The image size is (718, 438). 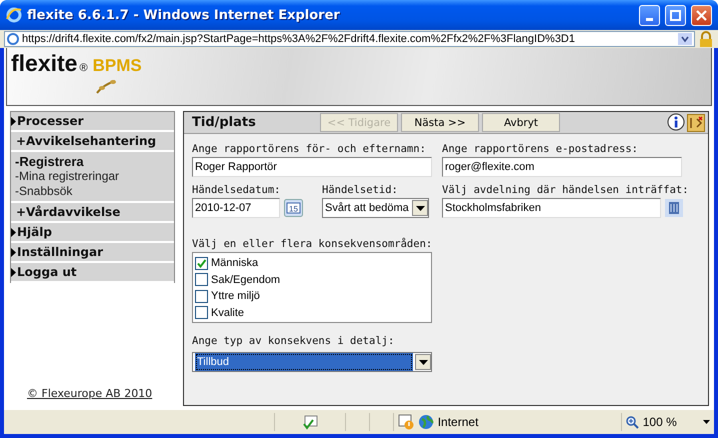 What do you see at coordinates (309, 149) in the screenshot?
I see `field-label: Ange rapportörens för- och efternamn:` at bounding box center [309, 149].